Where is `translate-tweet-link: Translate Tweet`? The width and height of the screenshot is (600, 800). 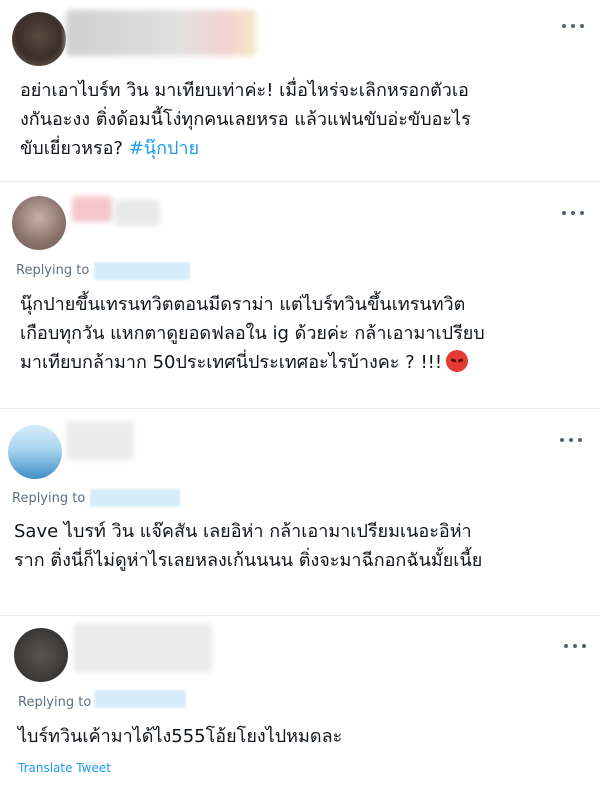
translate-tweet-link: Translate Tweet is located at coordinates (64, 768).